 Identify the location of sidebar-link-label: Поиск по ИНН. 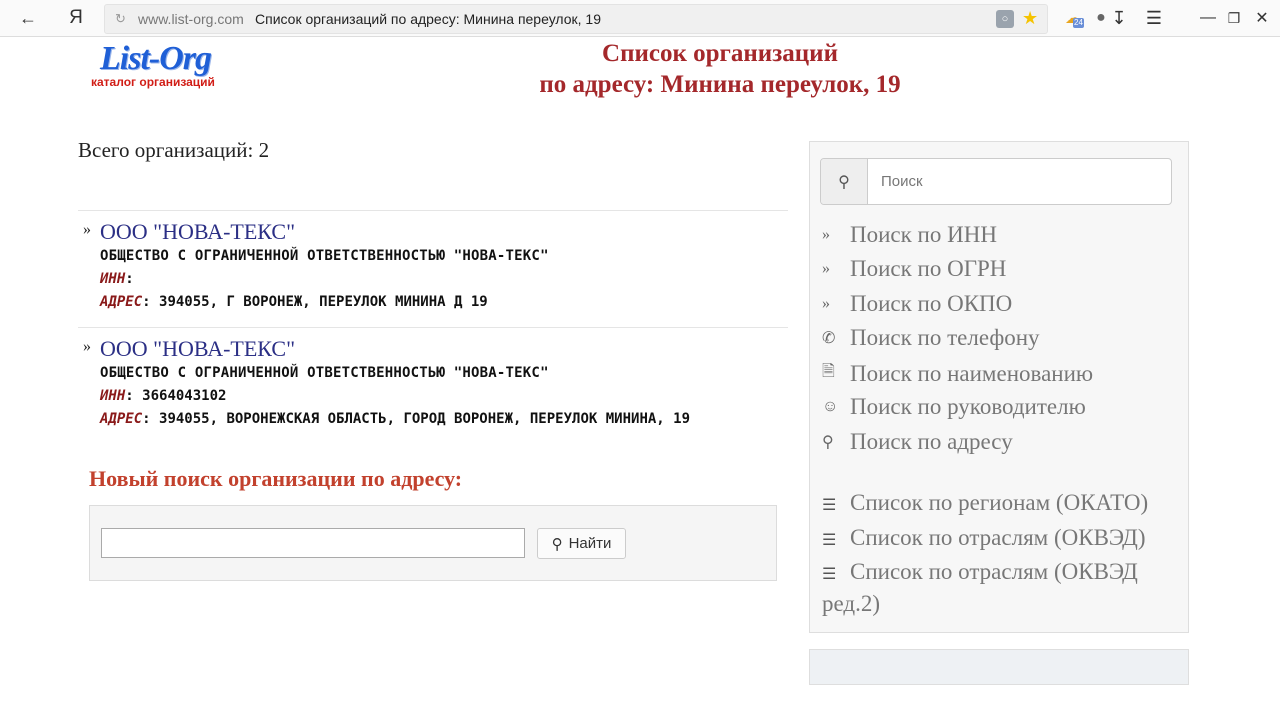
(923, 234).